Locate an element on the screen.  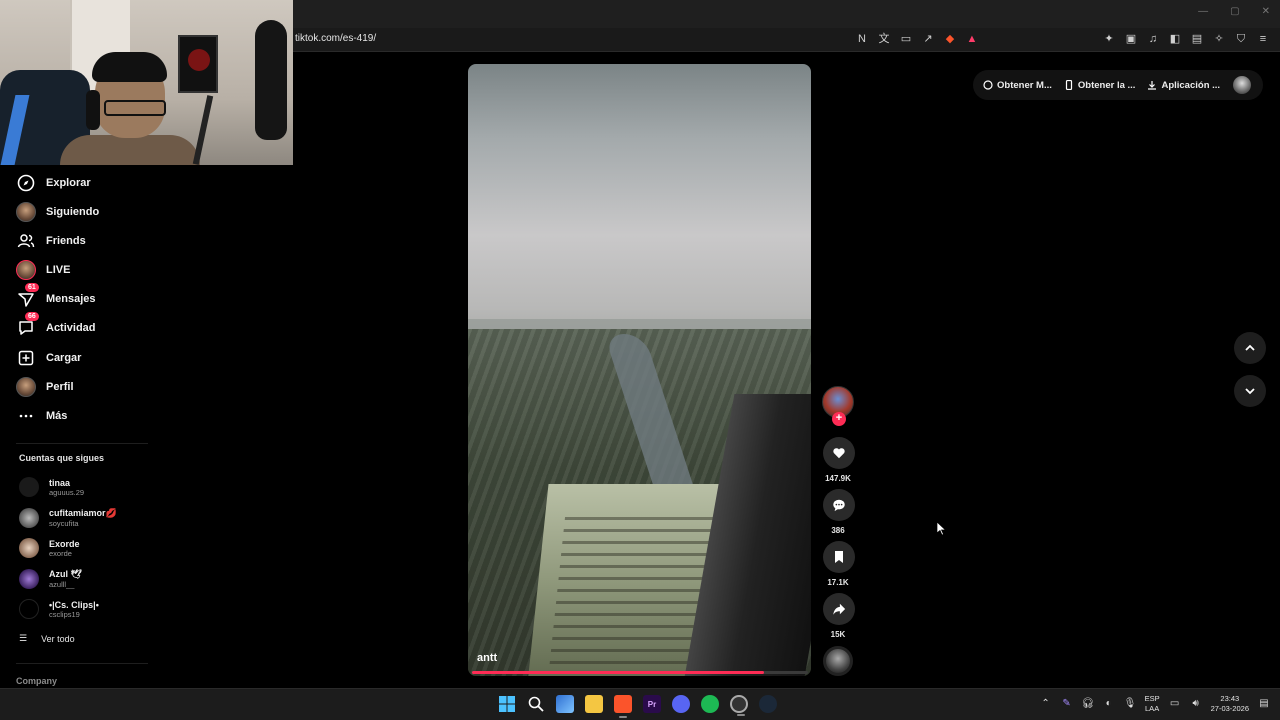
sidebar-icon: ◧ is located at coordinates (1175, 39).